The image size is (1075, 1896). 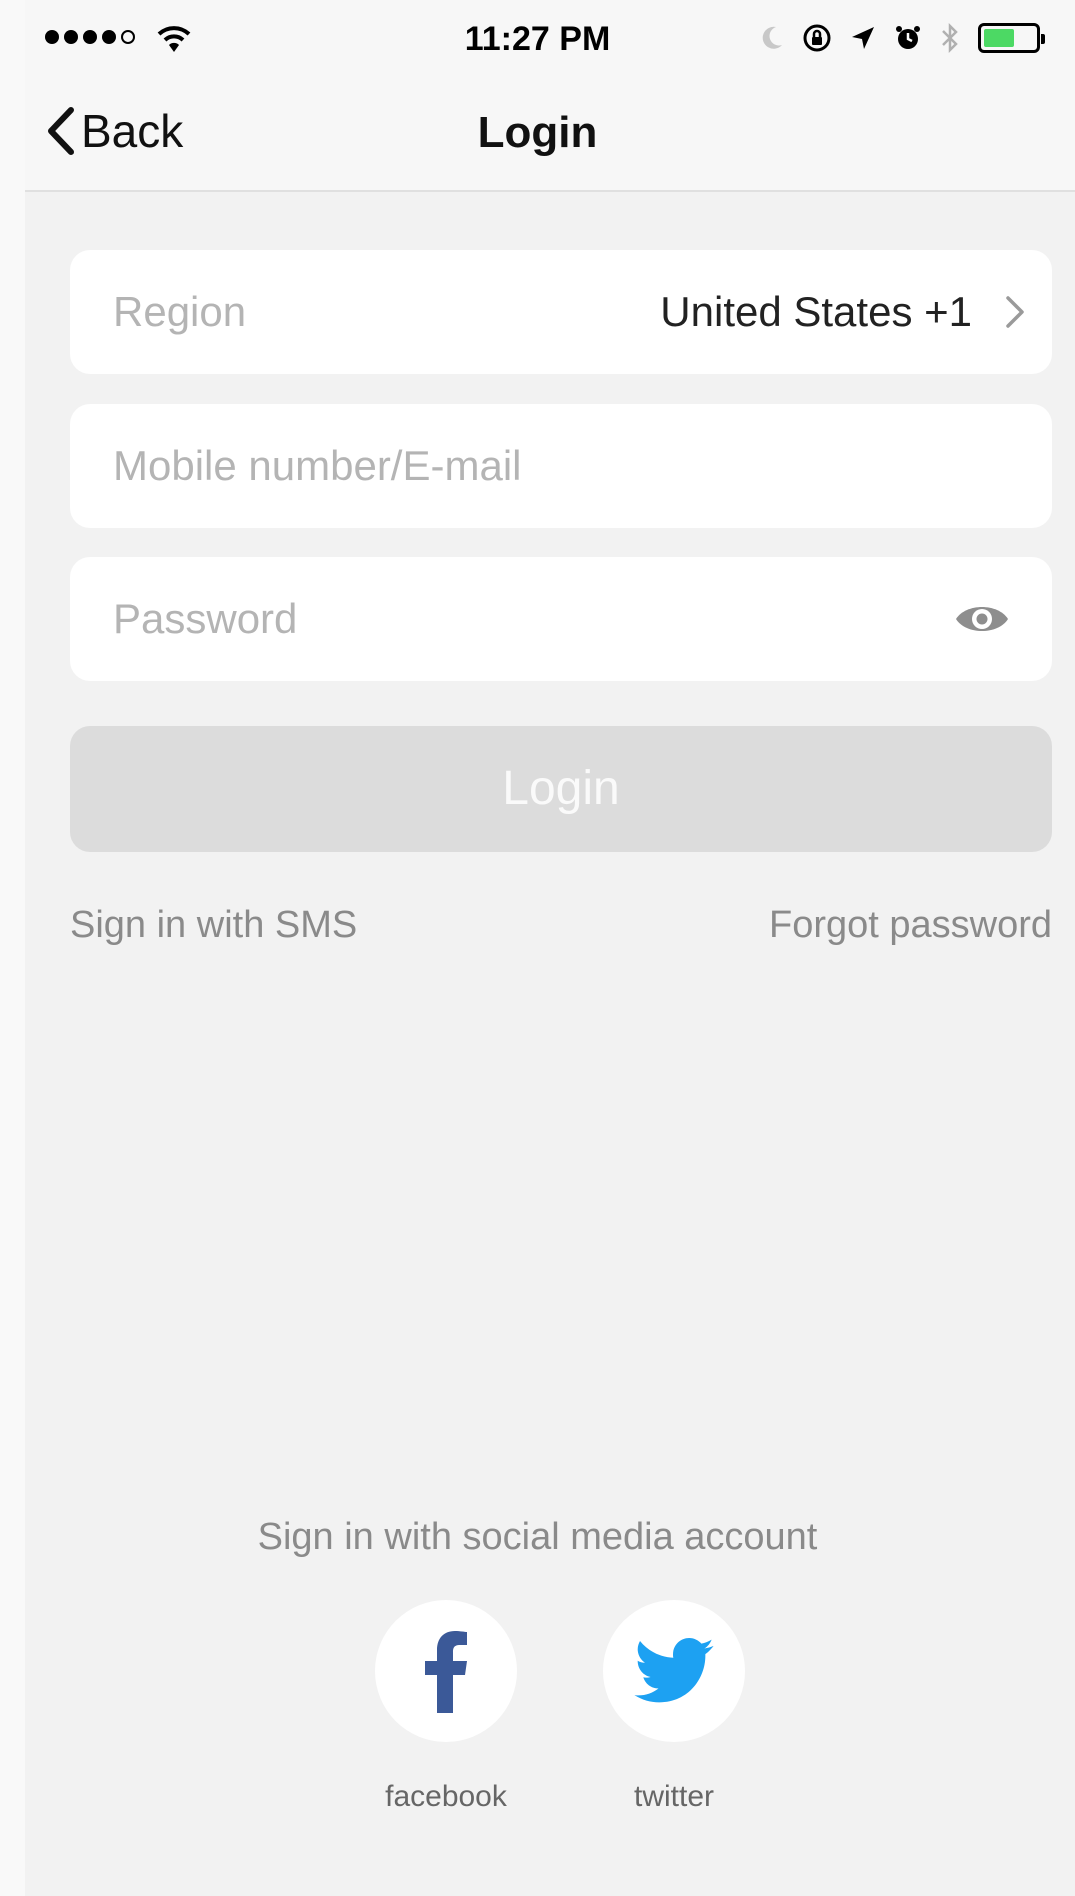 What do you see at coordinates (503, 619) in the screenshot?
I see `password-input` at bounding box center [503, 619].